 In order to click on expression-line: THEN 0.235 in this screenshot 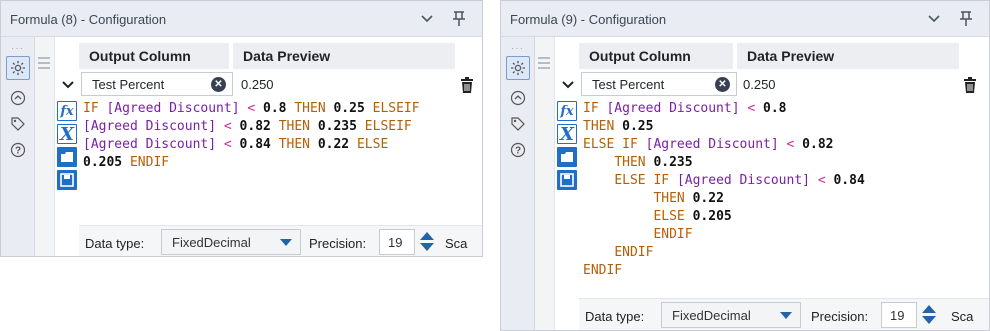, I will do `click(653, 162)`.